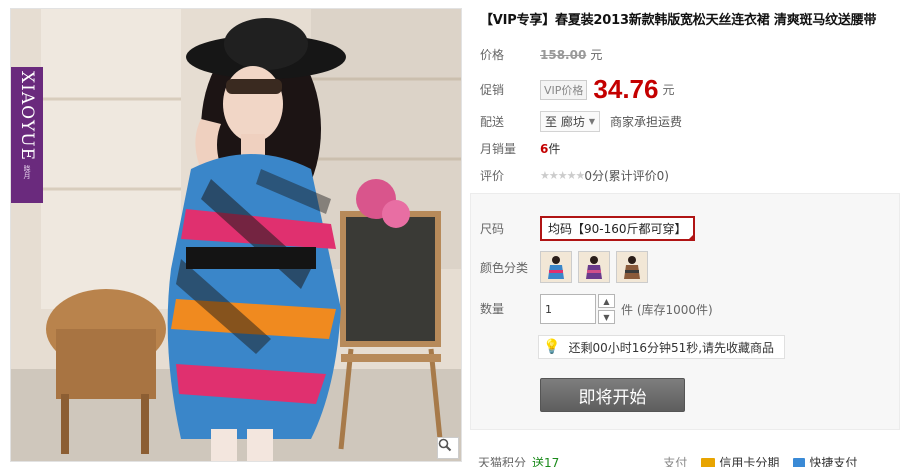 The image size is (900, 467). What do you see at coordinates (492, 309) in the screenshot?
I see `quantity-label: 数量` at bounding box center [492, 309].